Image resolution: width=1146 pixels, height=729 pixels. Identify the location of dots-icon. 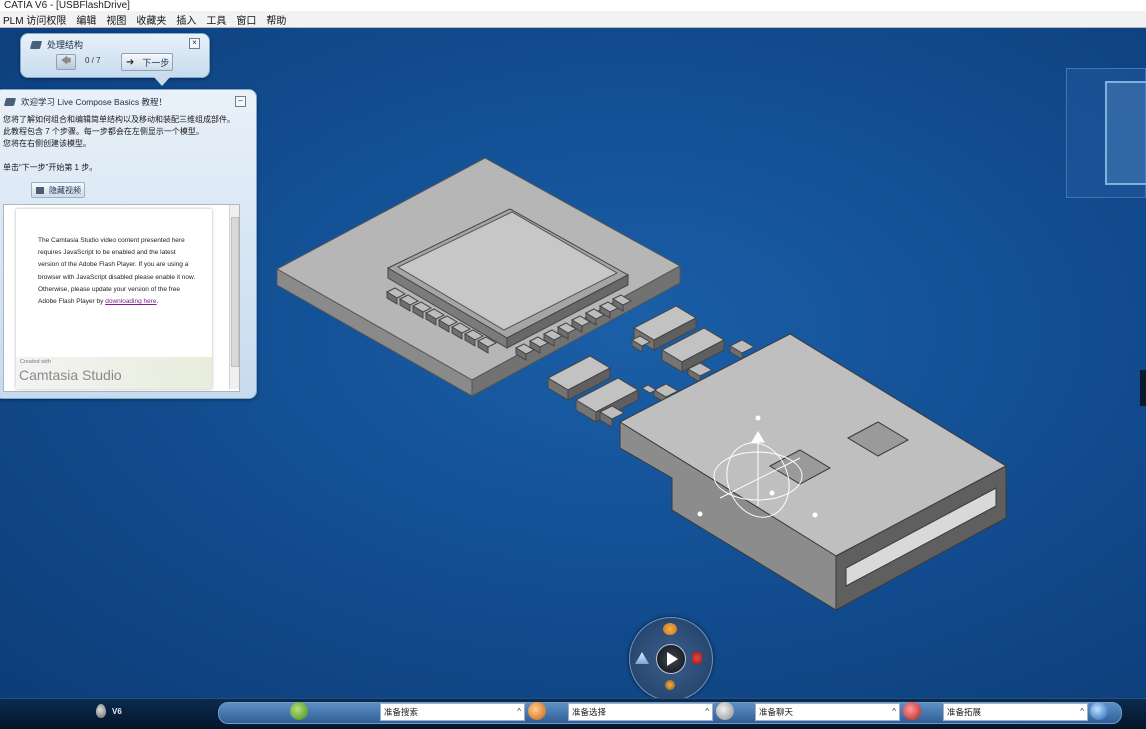
(670, 685).